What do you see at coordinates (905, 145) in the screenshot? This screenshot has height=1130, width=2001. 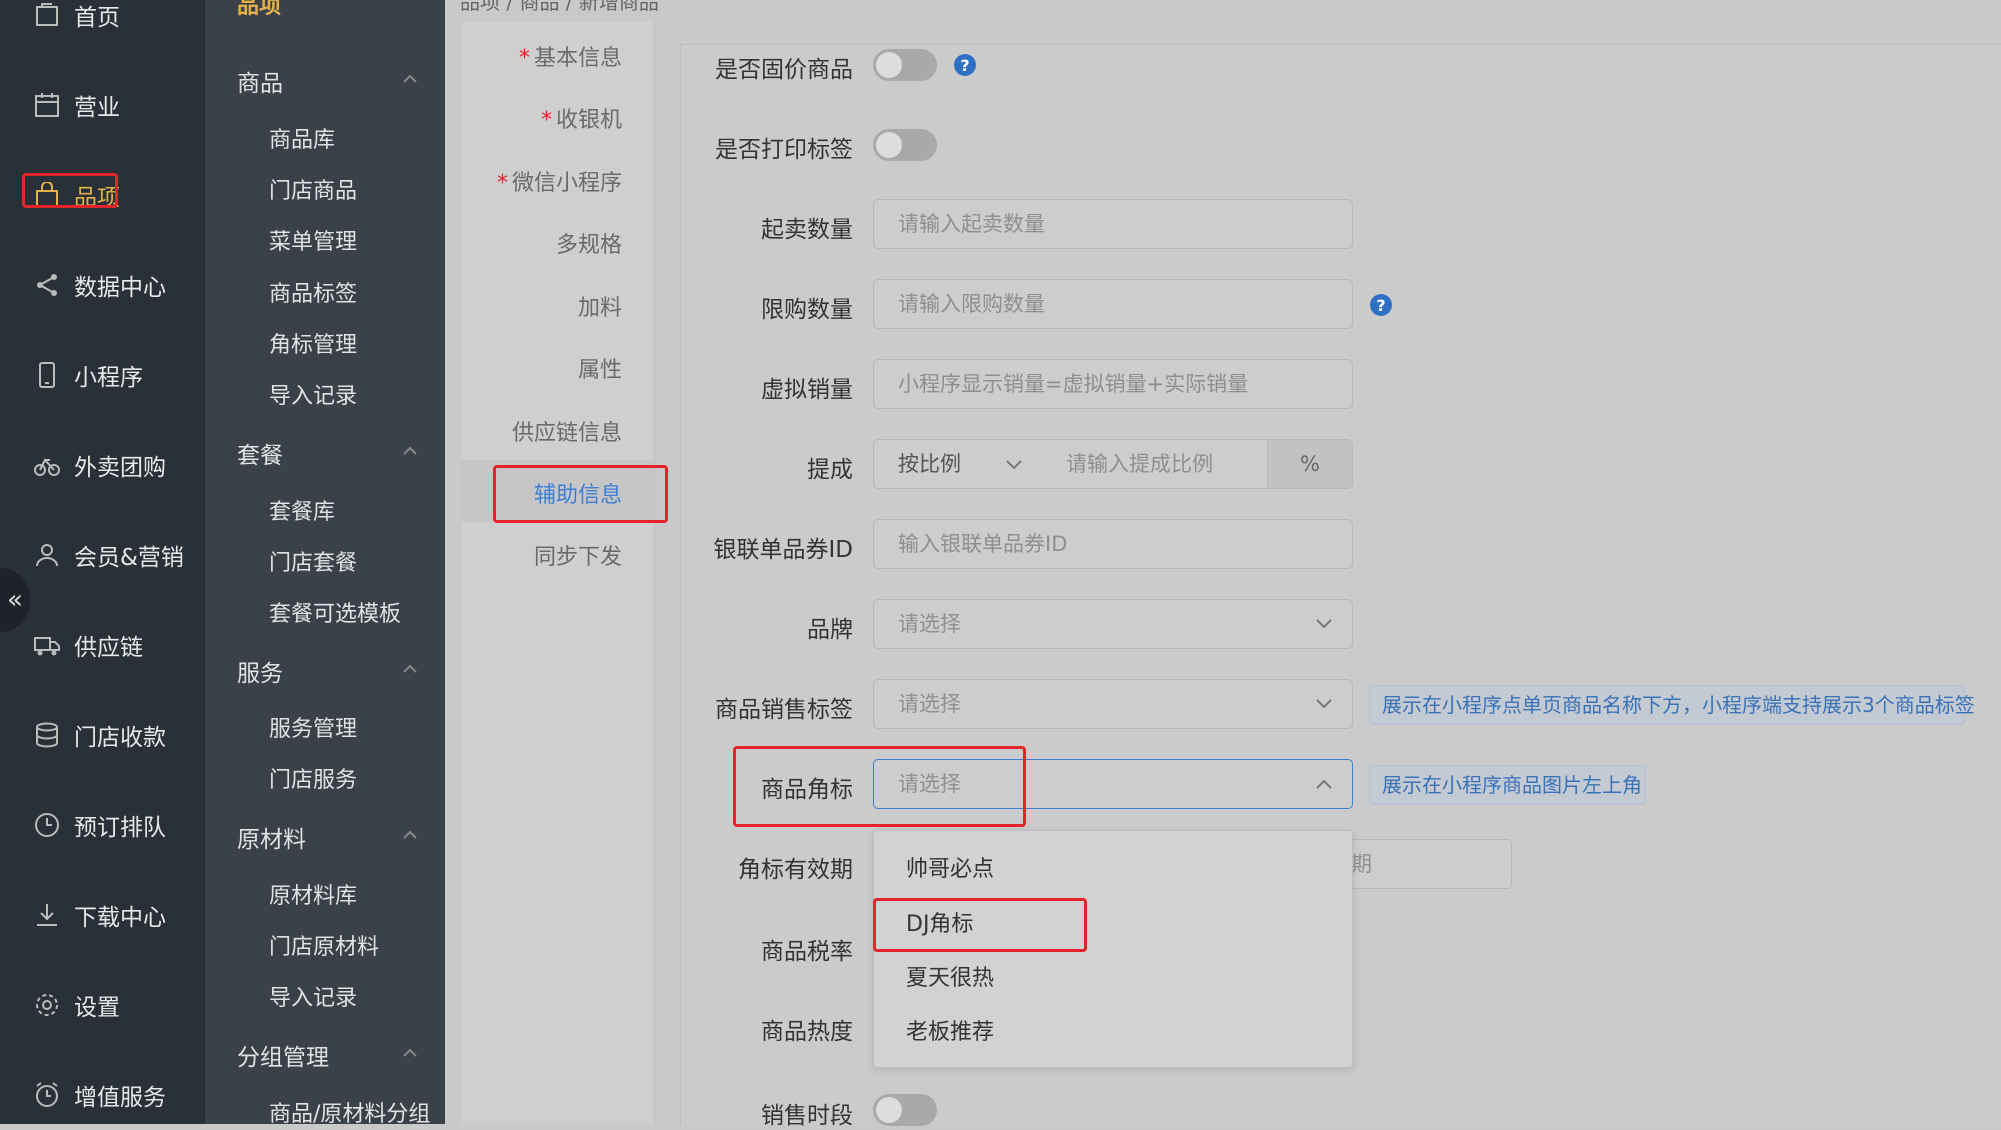 I see `toggle-print-label` at bounding box center [905, 145].